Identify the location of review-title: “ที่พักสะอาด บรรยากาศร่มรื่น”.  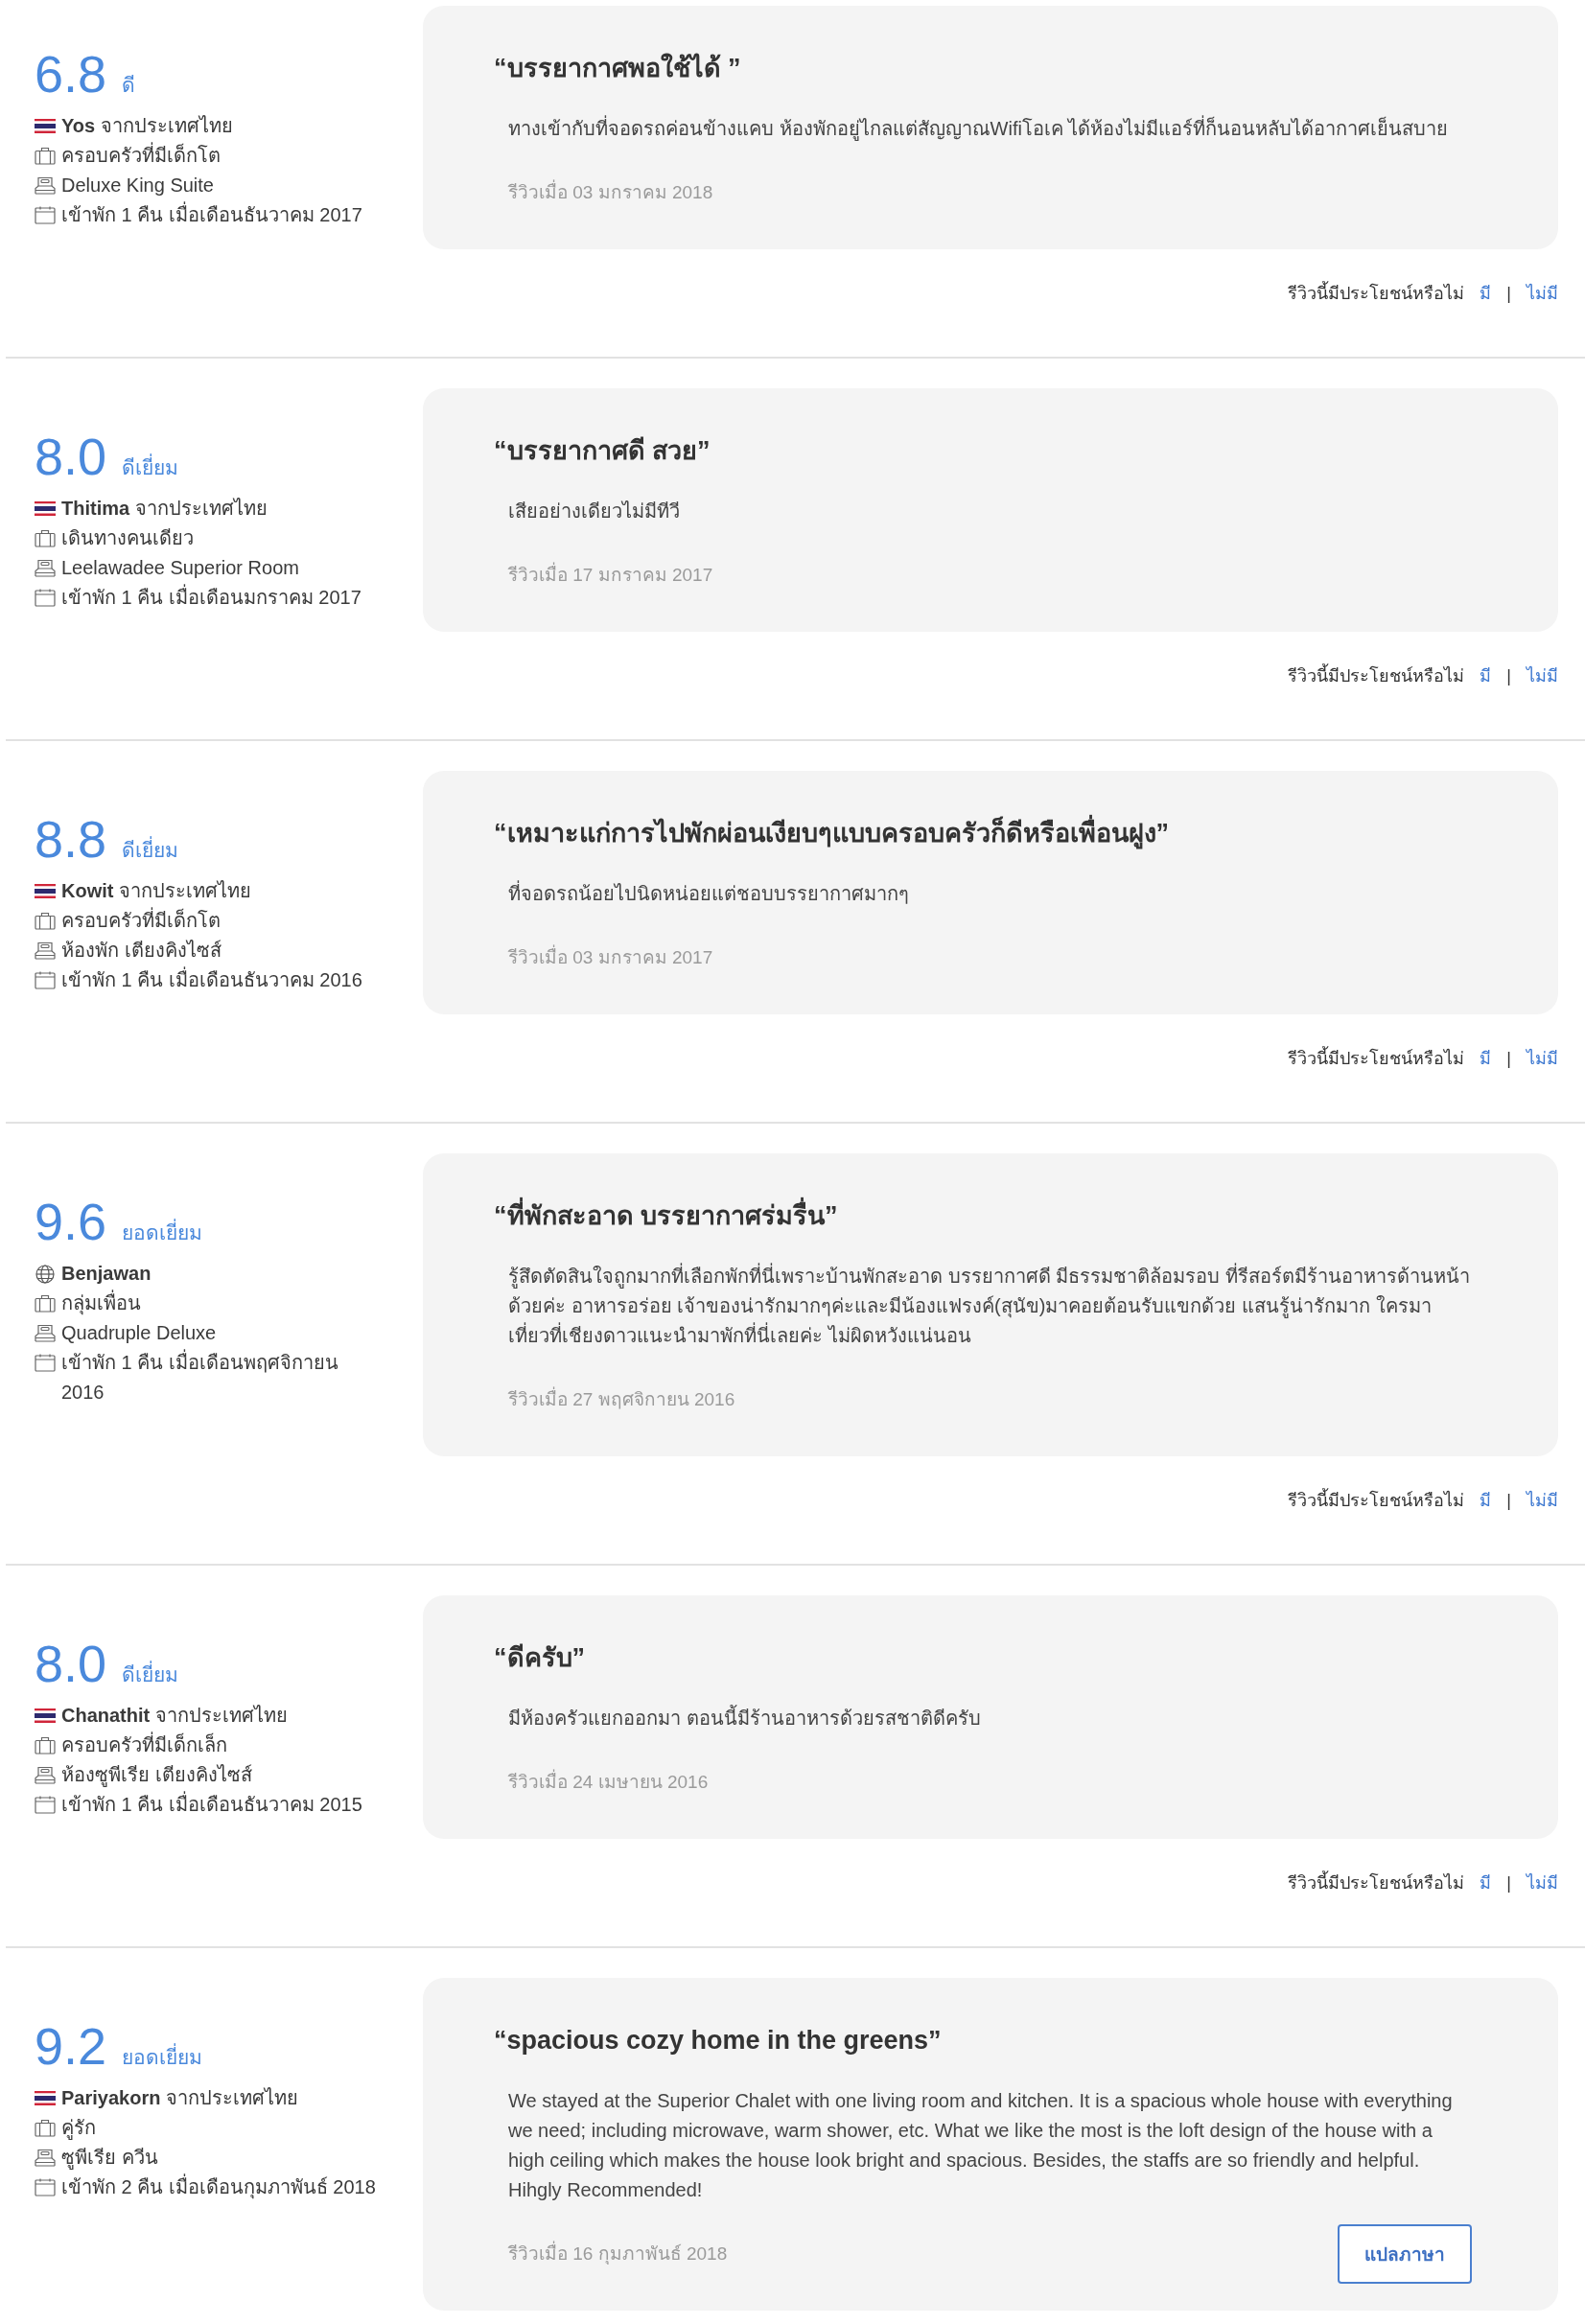
(983, 1215).